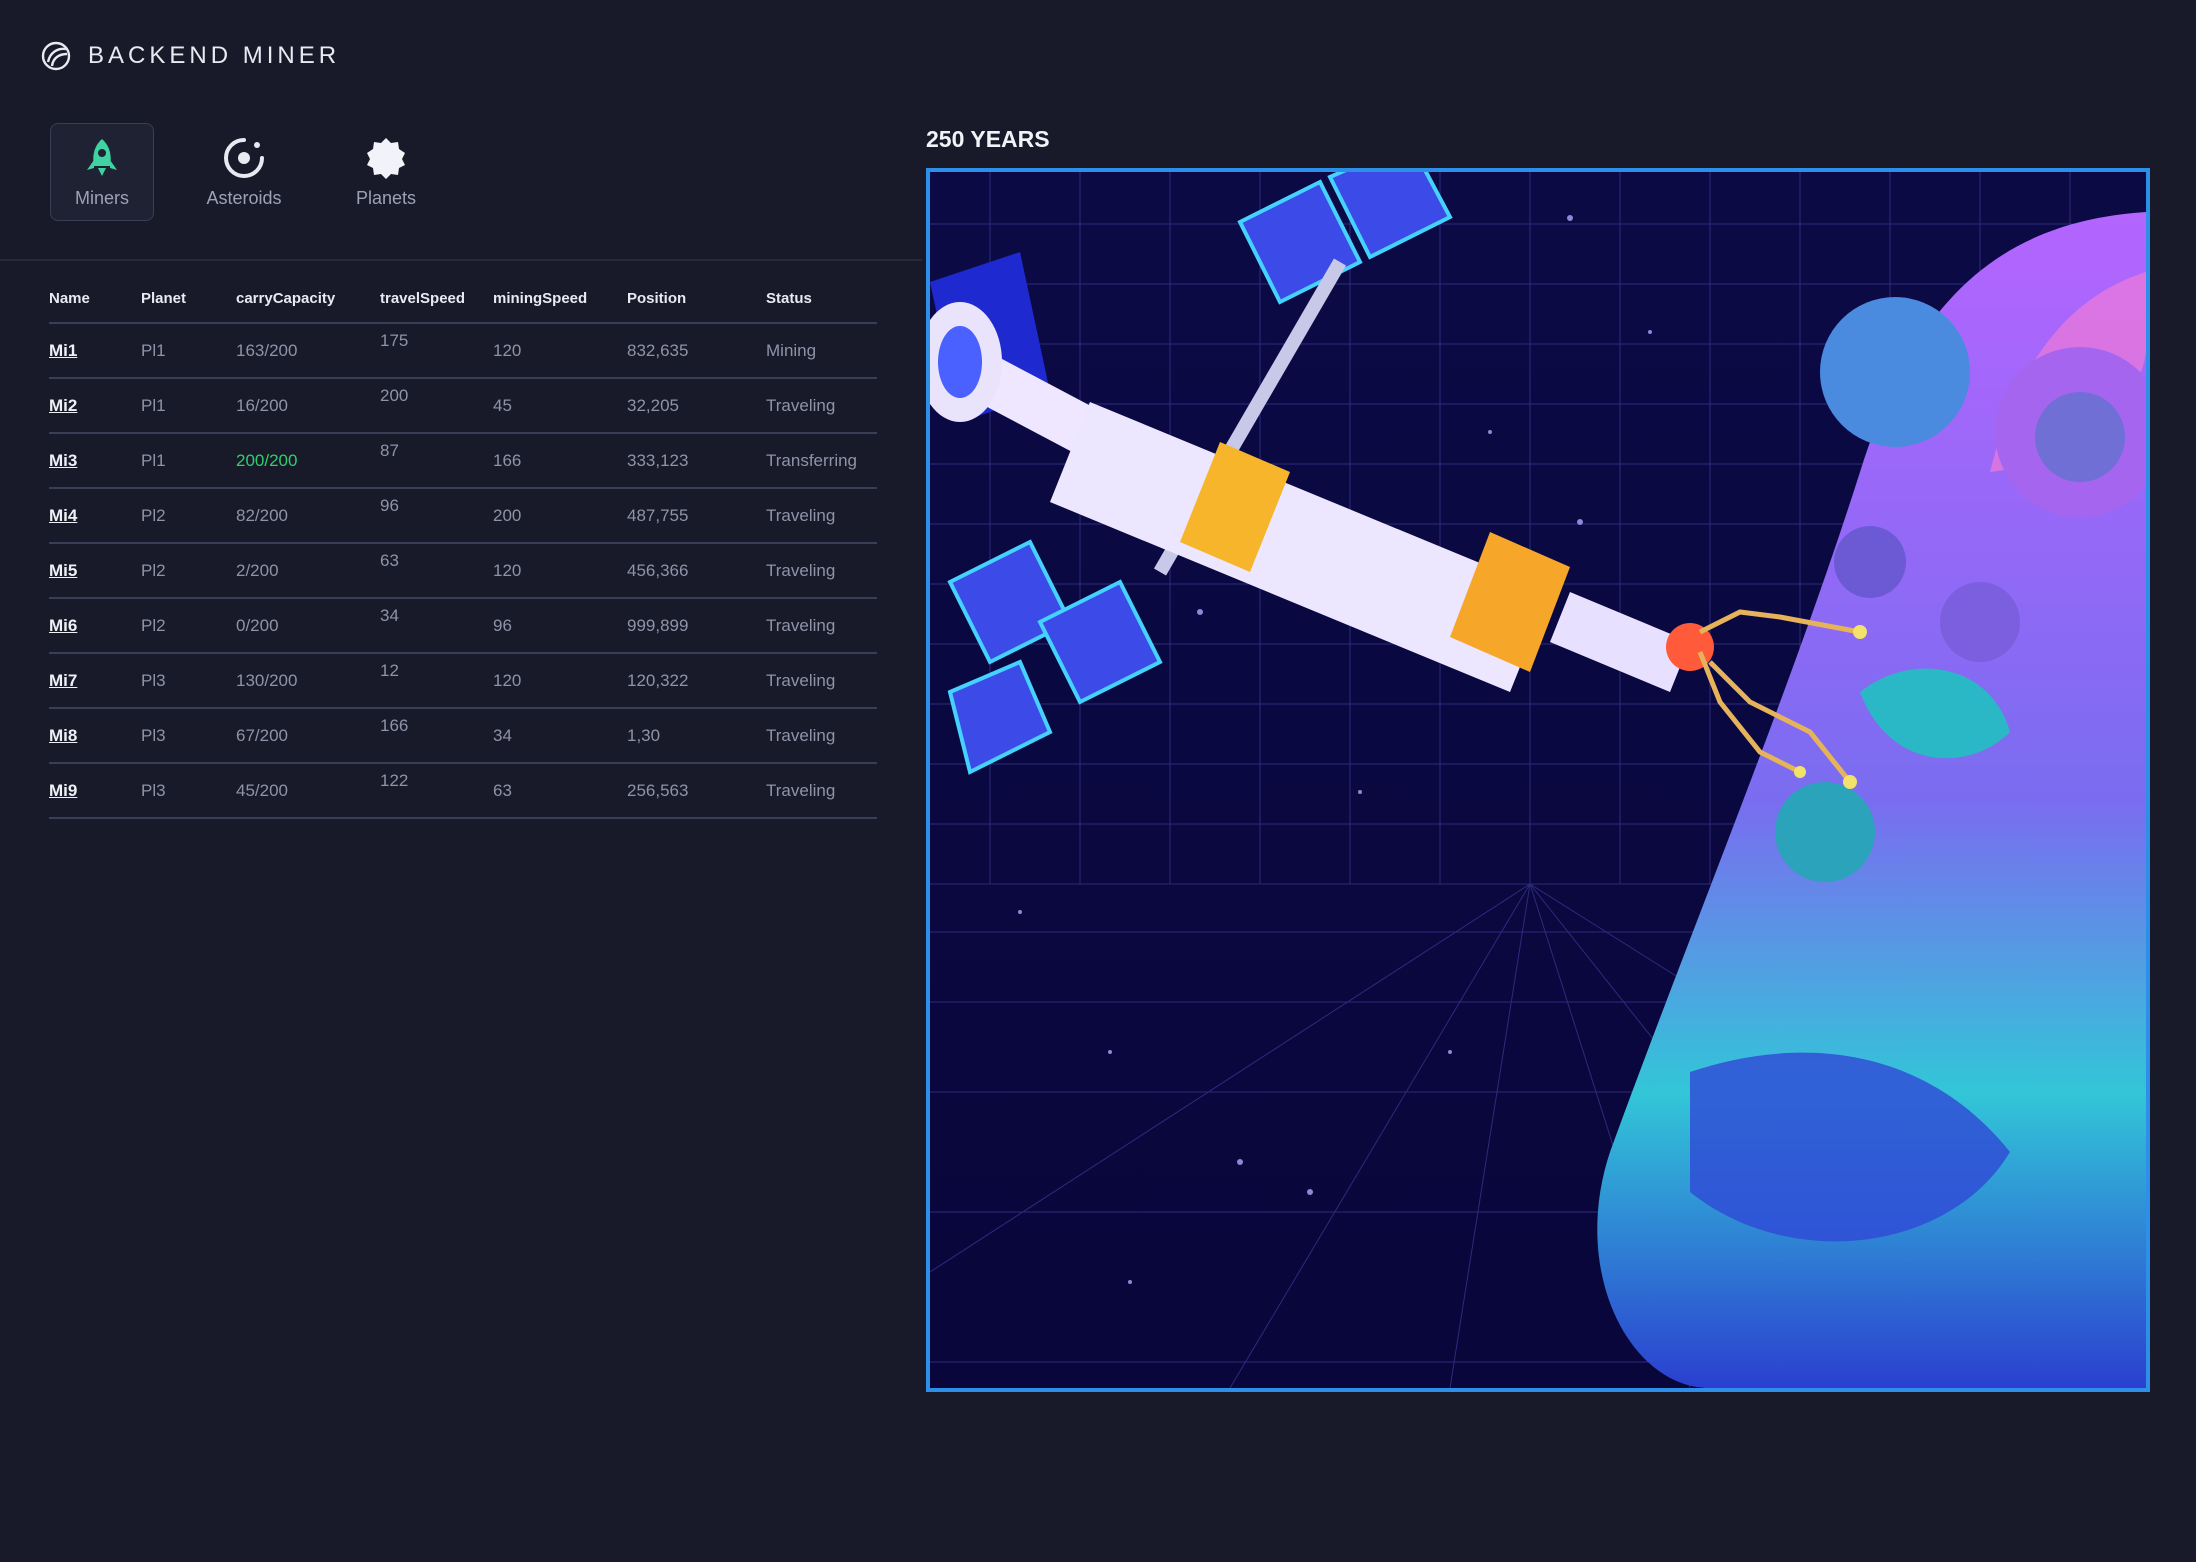 The height and width of the screenshot is (1562, 2196). I want to click on cell-position: 456,366, so click(696, 571).